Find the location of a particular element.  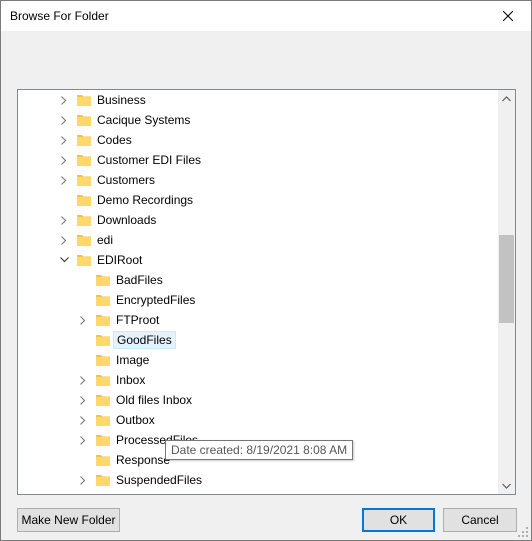

tree-item: Image is located at coordinates (258, 360).